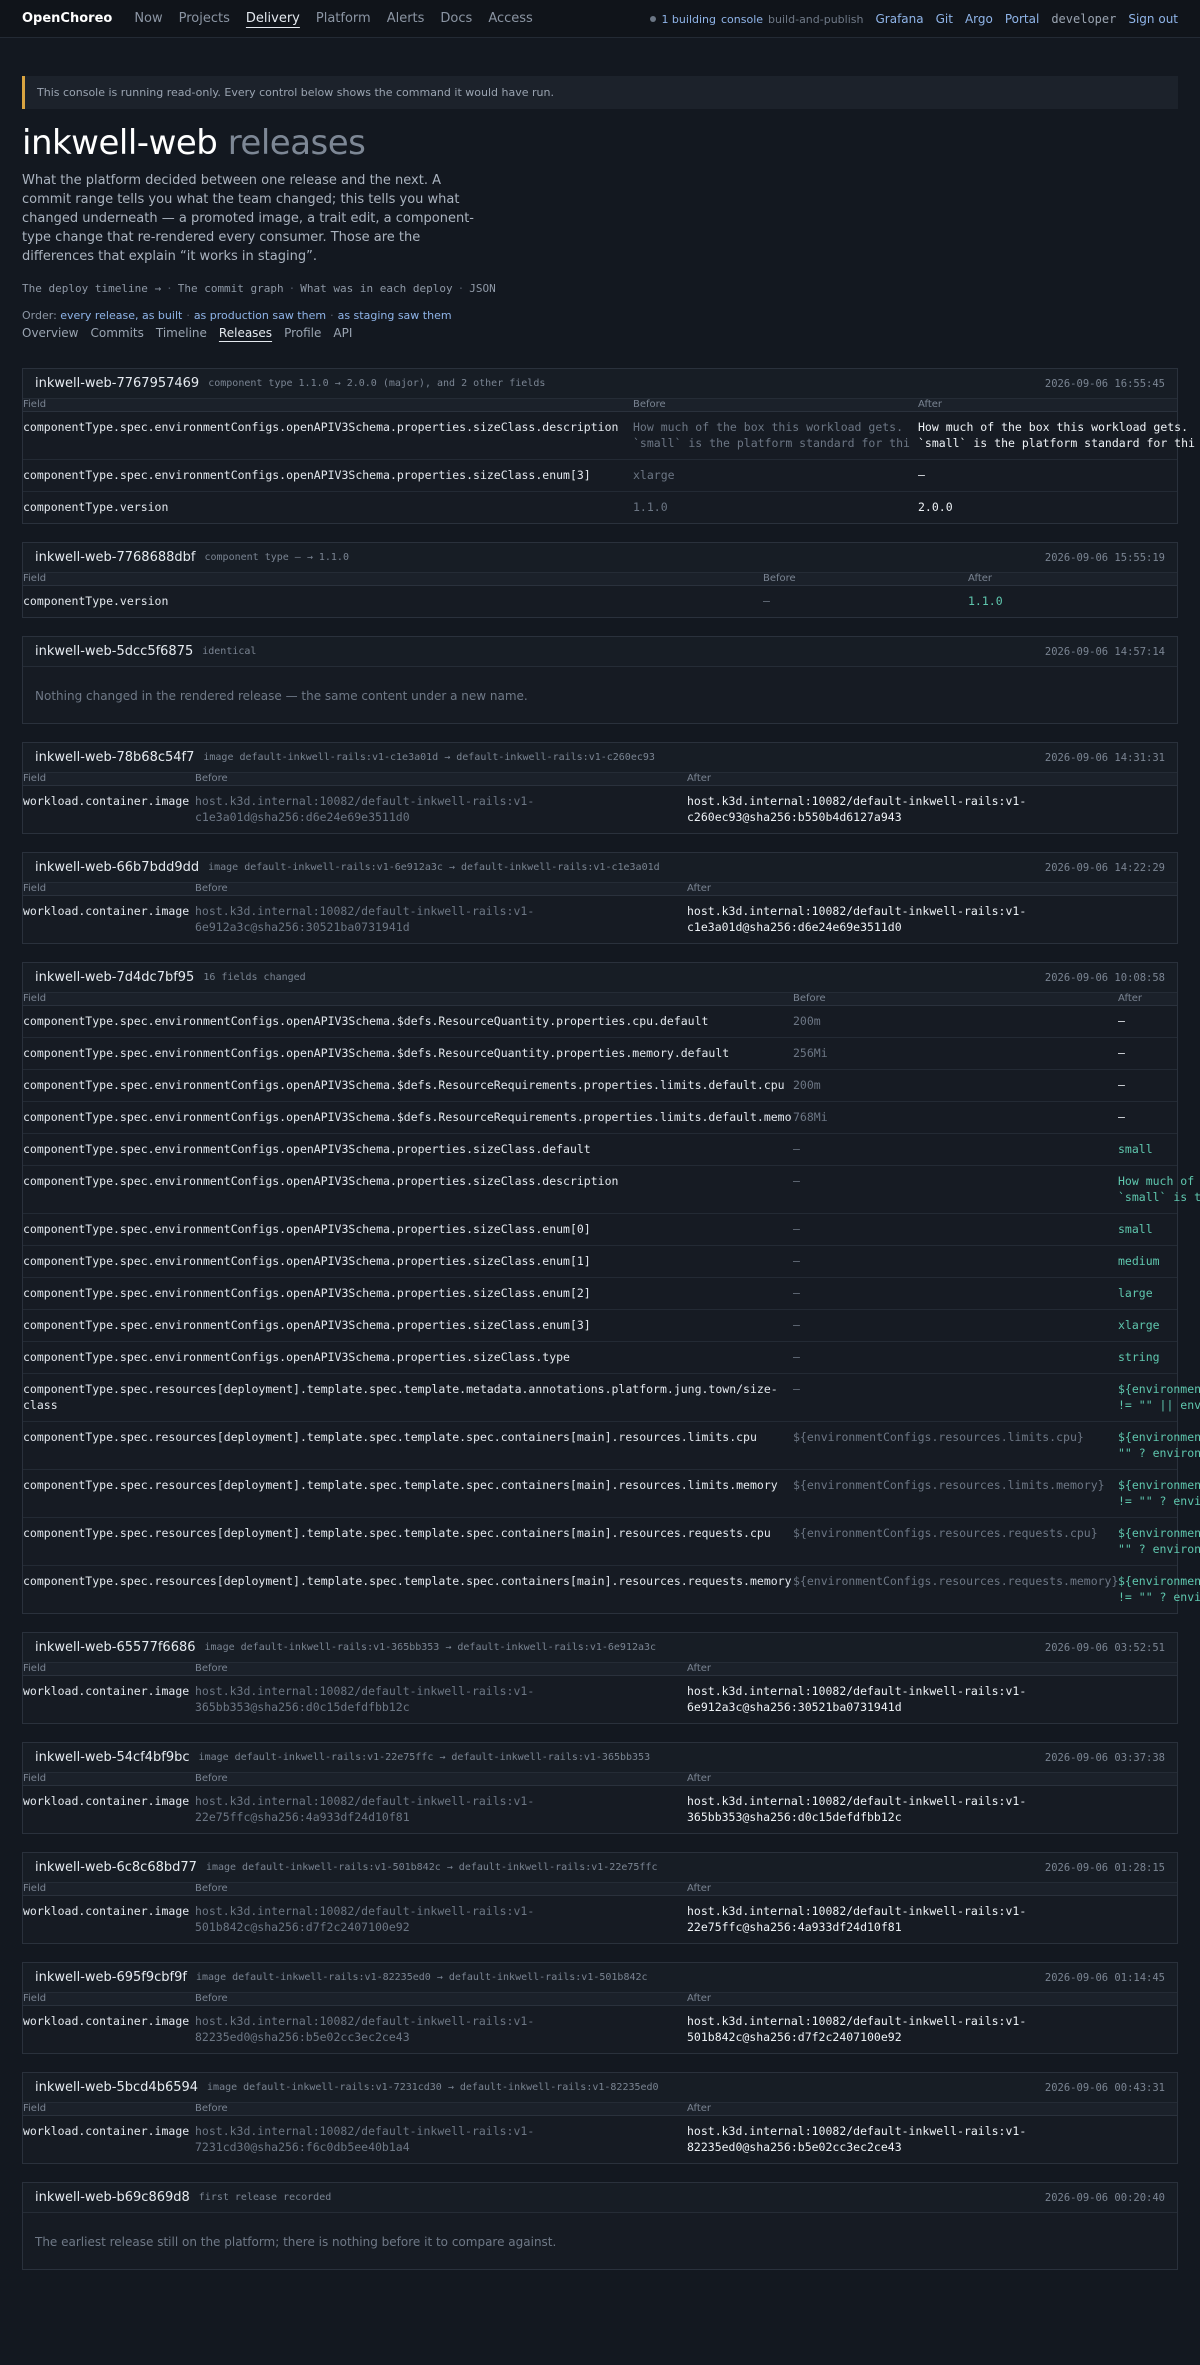 This screenshot has width=1200, height=2365. Describe the element at coordinates (91, 288) in the screenshot. I see `link-deploy-timeline: The deploy timeline →` at that location.